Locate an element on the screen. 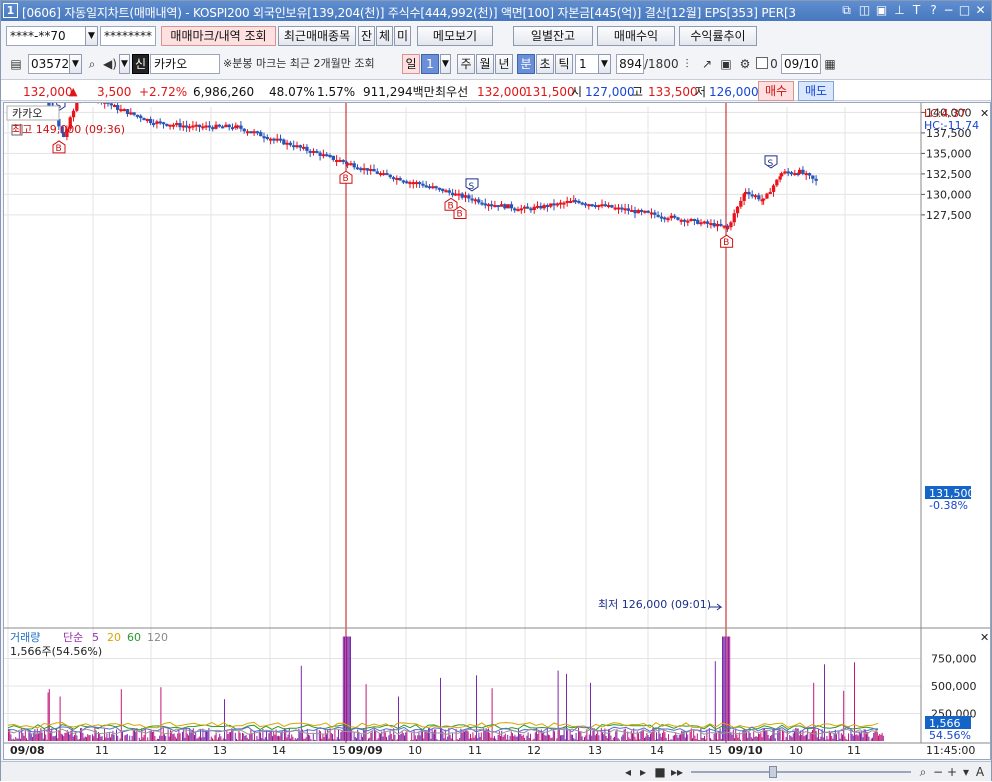  scroll-left-icon: ◂ is located at coordinates (628, 772).